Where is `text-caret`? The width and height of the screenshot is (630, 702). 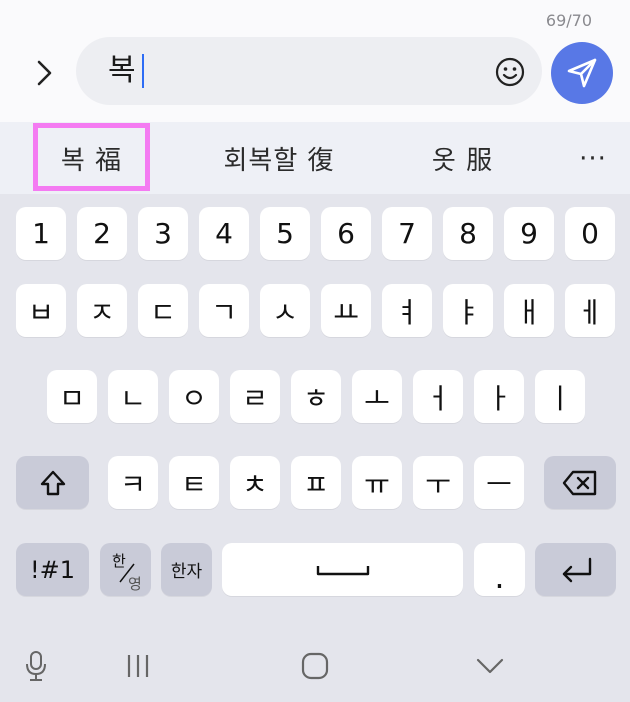 text-caret is located at coordinates (143, 71).